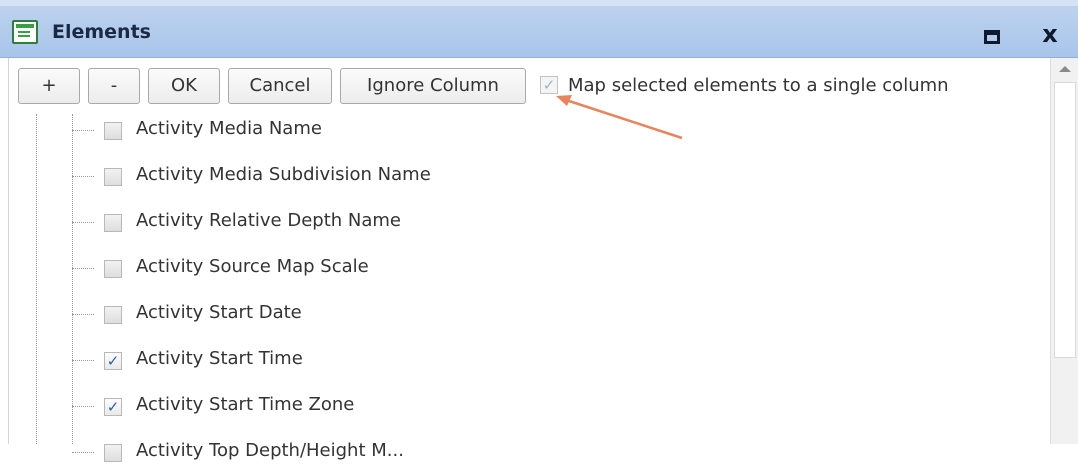 The height and width of the screenshot is (468, 1078). I want to click on map-single-column-checkbox: ✓, so click(549, 85).